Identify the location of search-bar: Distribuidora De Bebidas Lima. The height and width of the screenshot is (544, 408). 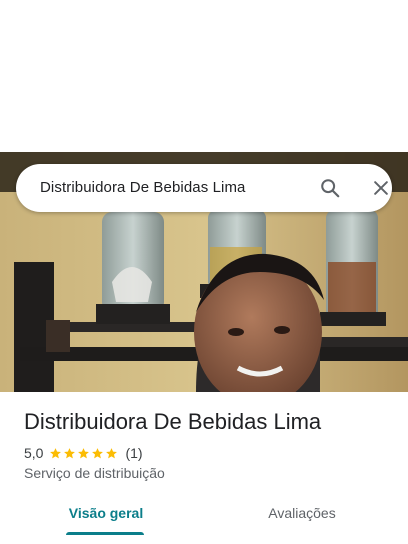
(204, 188).